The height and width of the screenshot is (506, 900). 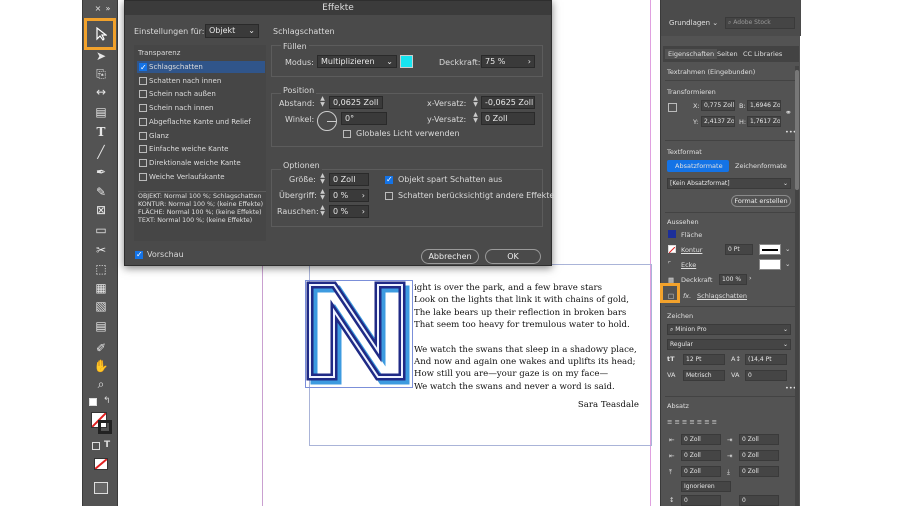 I want to click on para-style-select: [Kein Absatzformat] ⌄, so click(x=729, y=183).